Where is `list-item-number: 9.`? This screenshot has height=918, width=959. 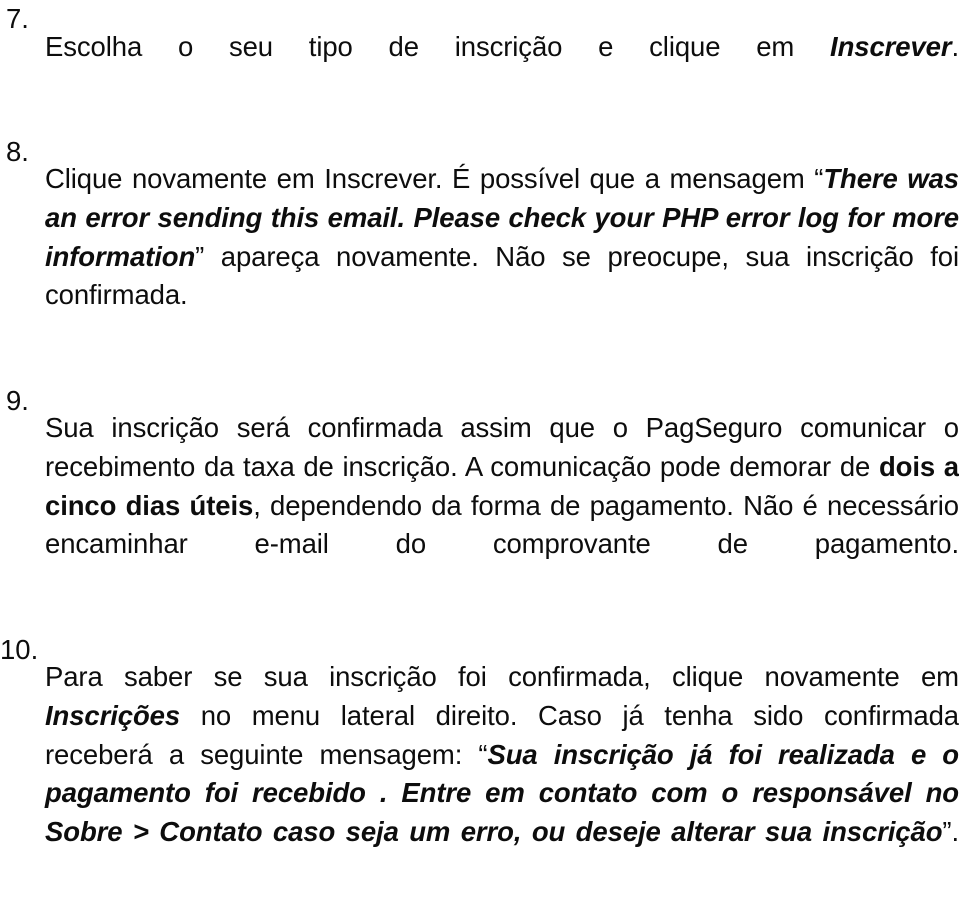 list-item-number: 9. is located at coordinates (17, 400).